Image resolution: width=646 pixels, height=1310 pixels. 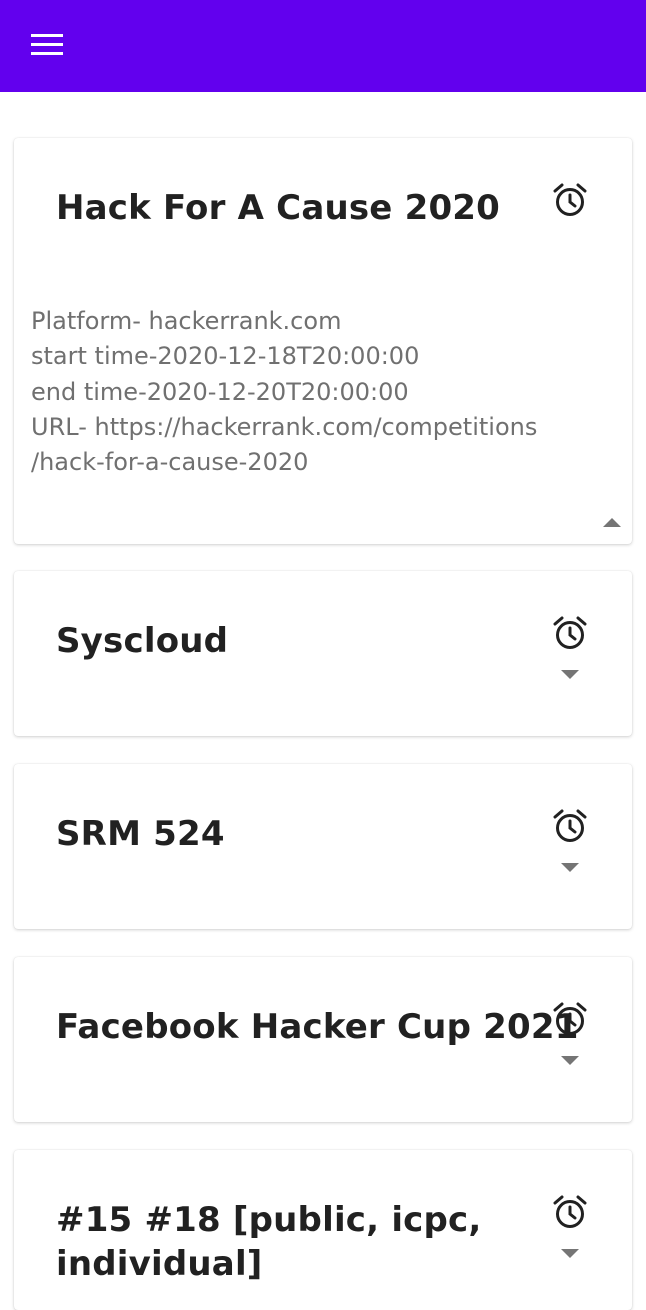 I want to click on contest-title: #15 #18 [public, icpc, individual], so click(x=269, y=1242).